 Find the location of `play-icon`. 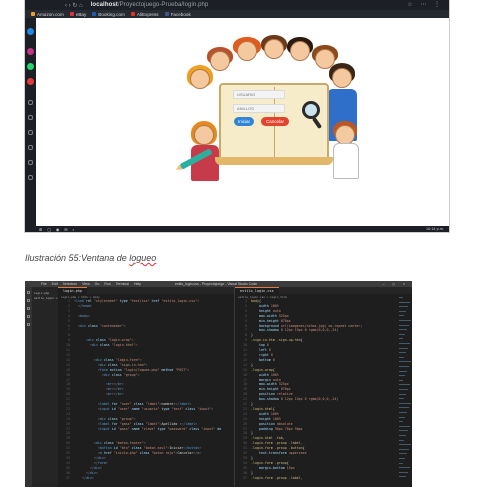

play-icon is located at coordinates (30, 117).